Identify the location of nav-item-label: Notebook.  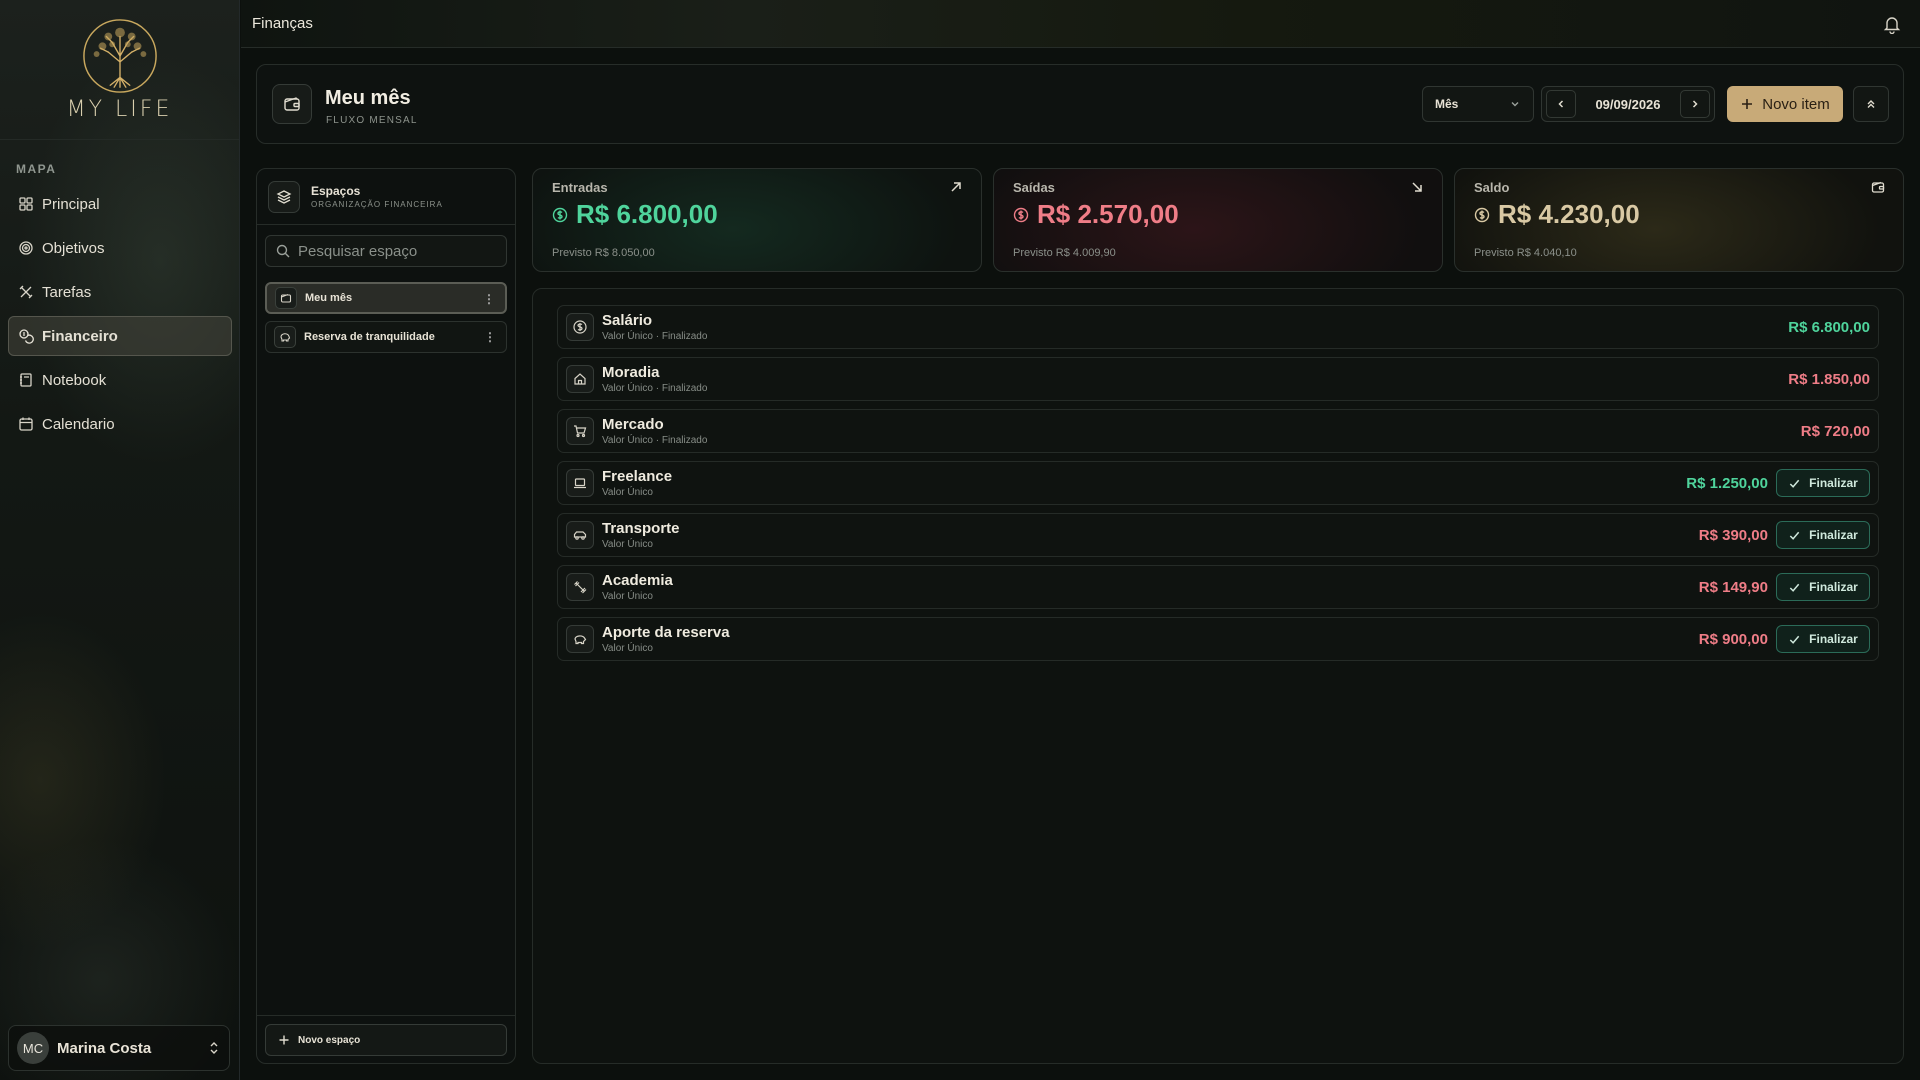
(74, 380).